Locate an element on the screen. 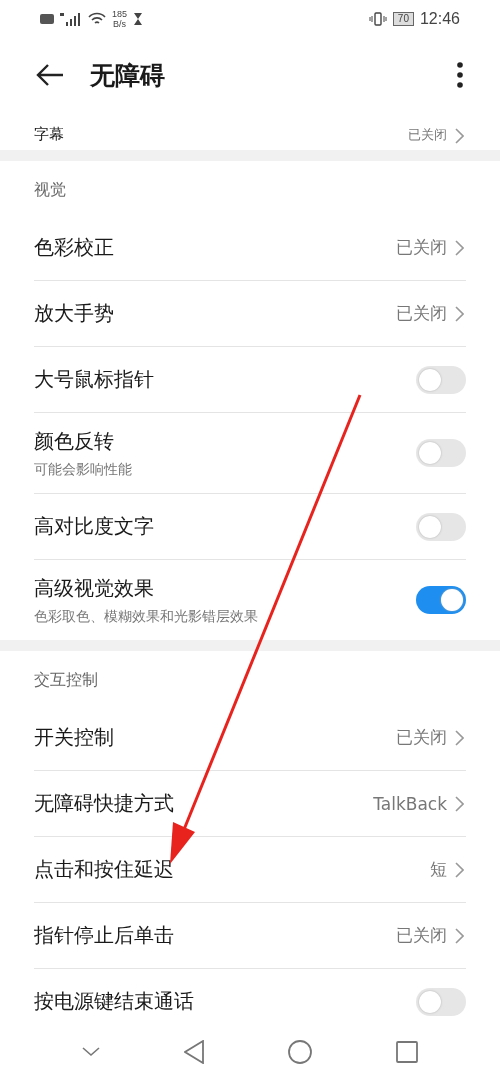  setting-value: 短 is located at coordinates (438, 869).